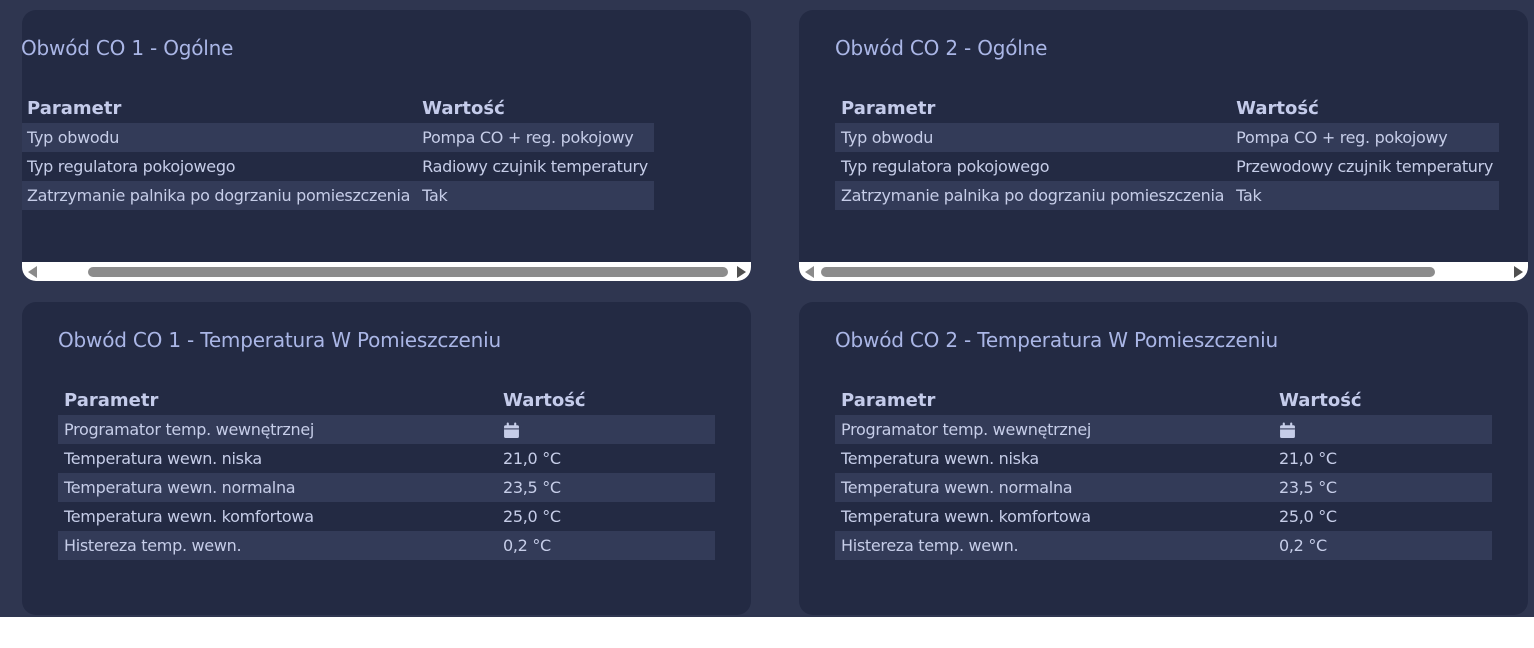  Describe the element at coordinates (941, 48) in the screenshot. I see `card-title: Obwód CO 2 - Ogólne` at that location.